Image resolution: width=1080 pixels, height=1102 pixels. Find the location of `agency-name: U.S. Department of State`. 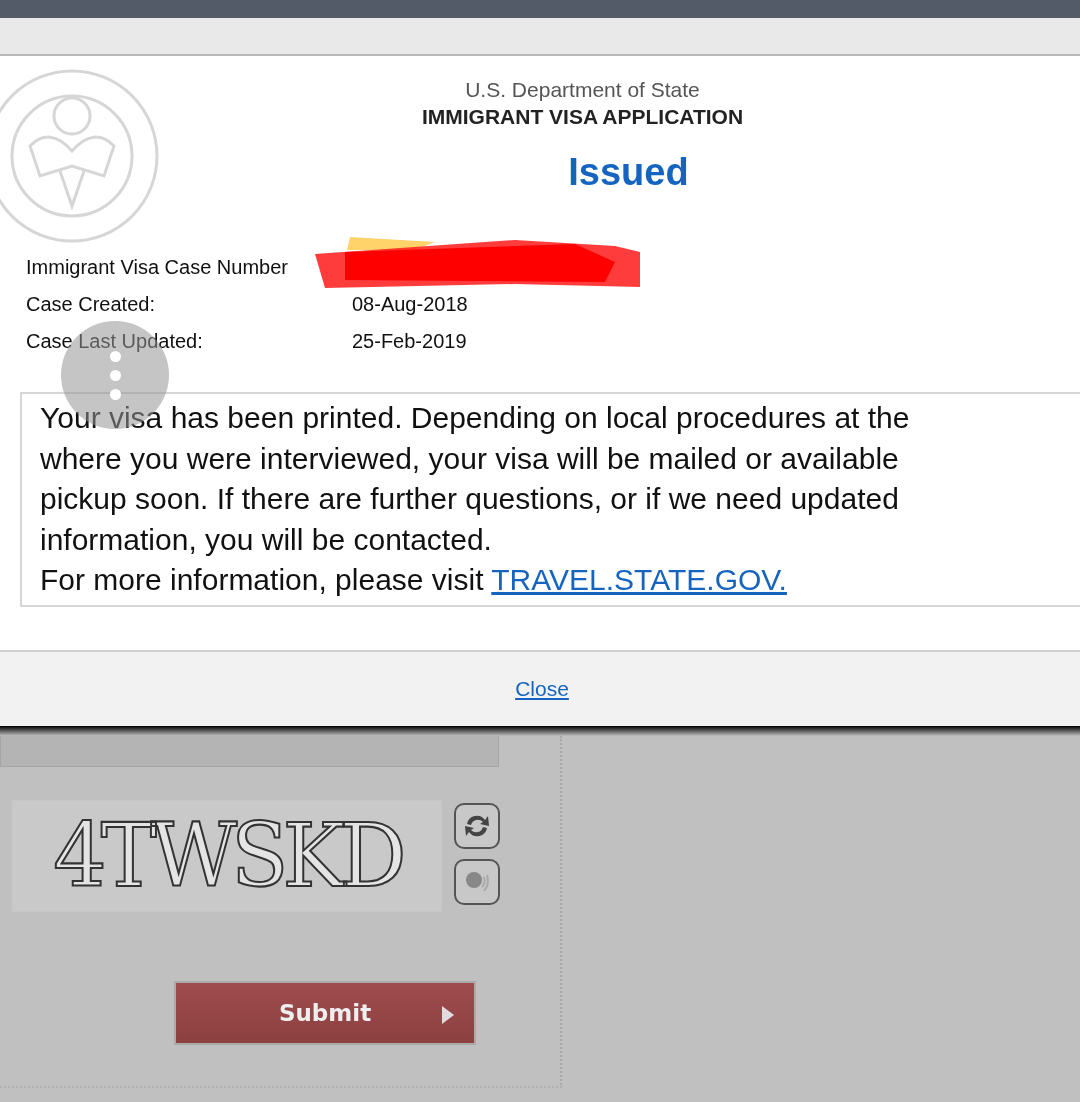

agency-name: U.S. Department of State is located at coordinates (582, 90).